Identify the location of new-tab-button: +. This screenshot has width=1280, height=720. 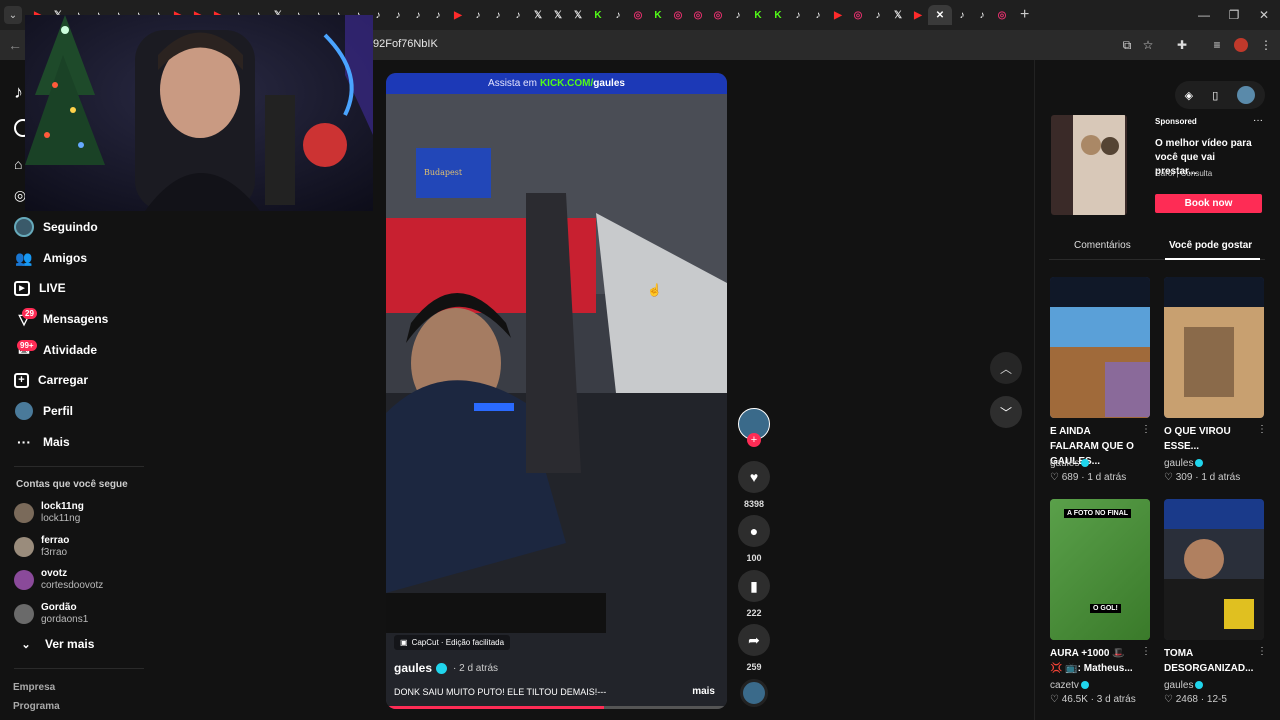
(1024, 15).